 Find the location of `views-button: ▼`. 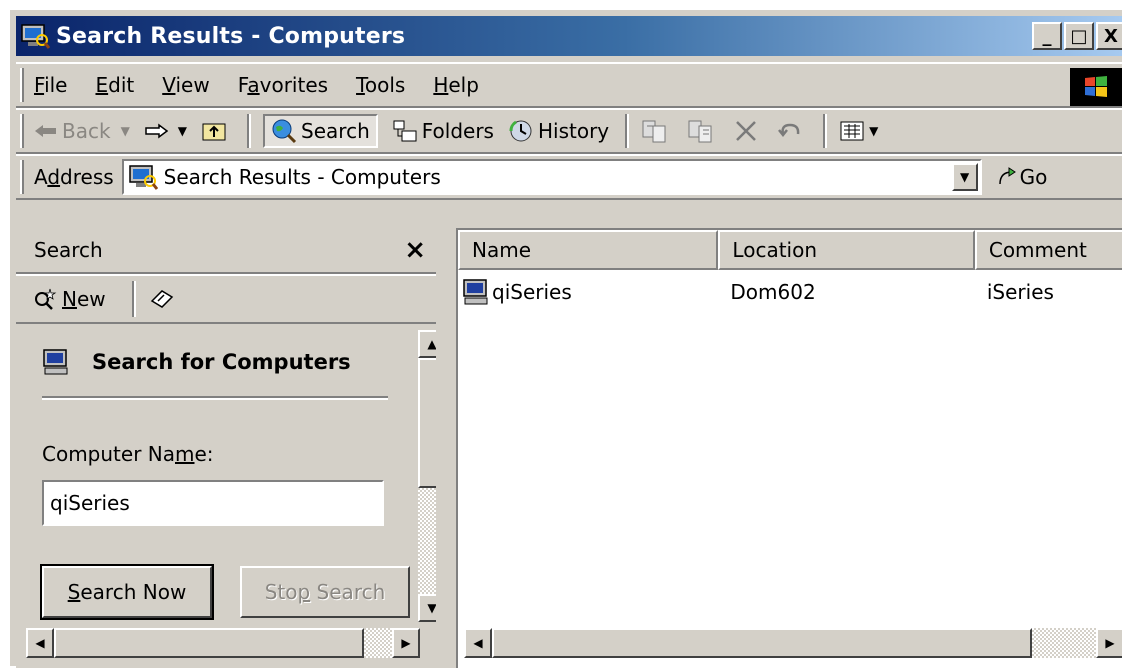

views-button: ▼ is located at coordinates (858, 131).